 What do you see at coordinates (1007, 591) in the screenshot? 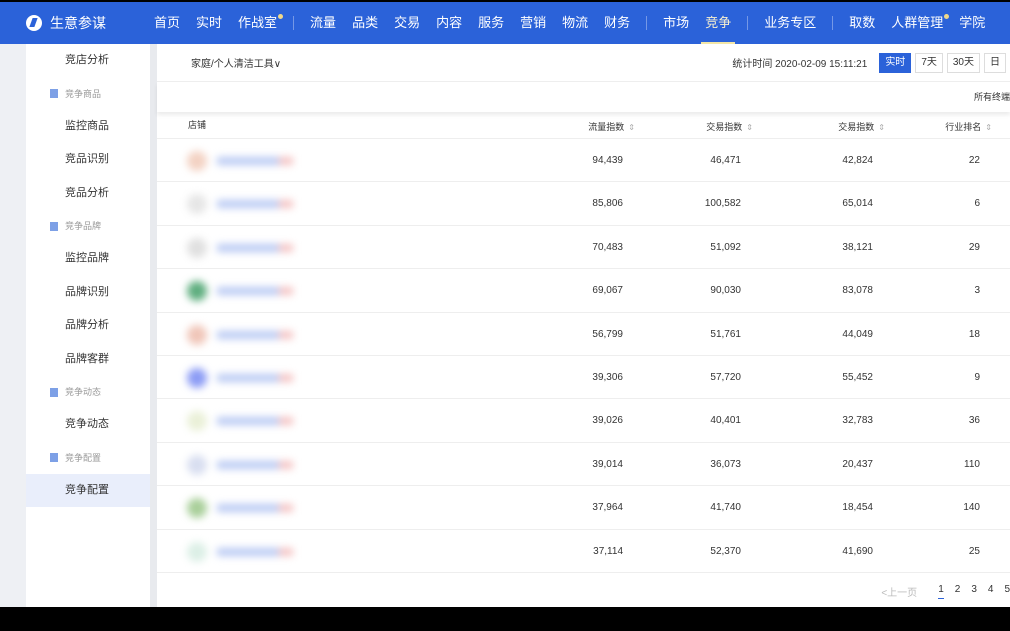
I see `page-5: 5` at bounding box center [1007, 591].